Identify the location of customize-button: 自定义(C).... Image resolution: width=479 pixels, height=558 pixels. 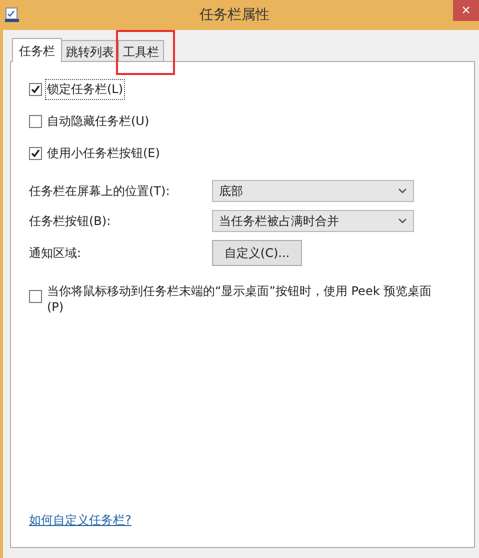
(257, 253).